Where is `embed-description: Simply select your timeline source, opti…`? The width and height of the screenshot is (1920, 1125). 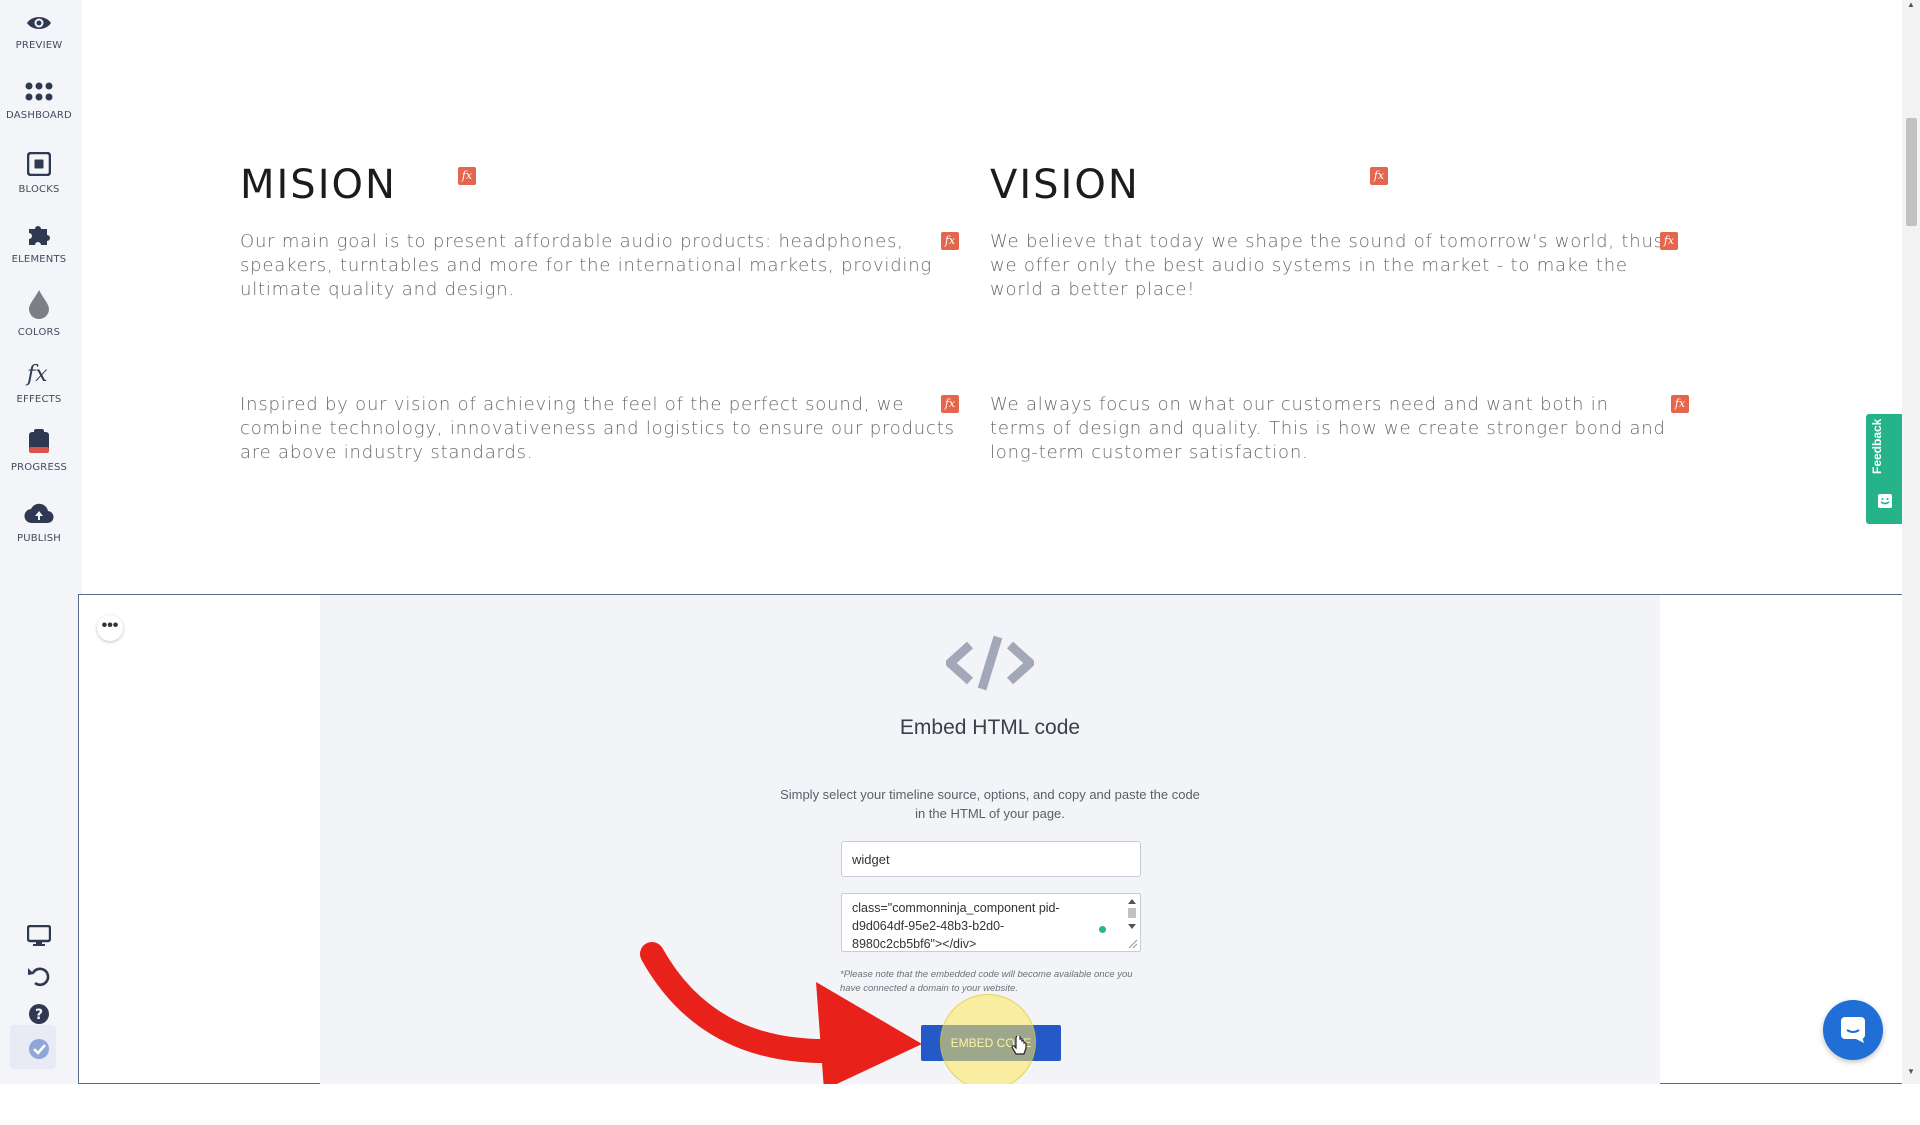
embed-description: Simply select your timeline source, opti… is located at coordinates (990, 804).